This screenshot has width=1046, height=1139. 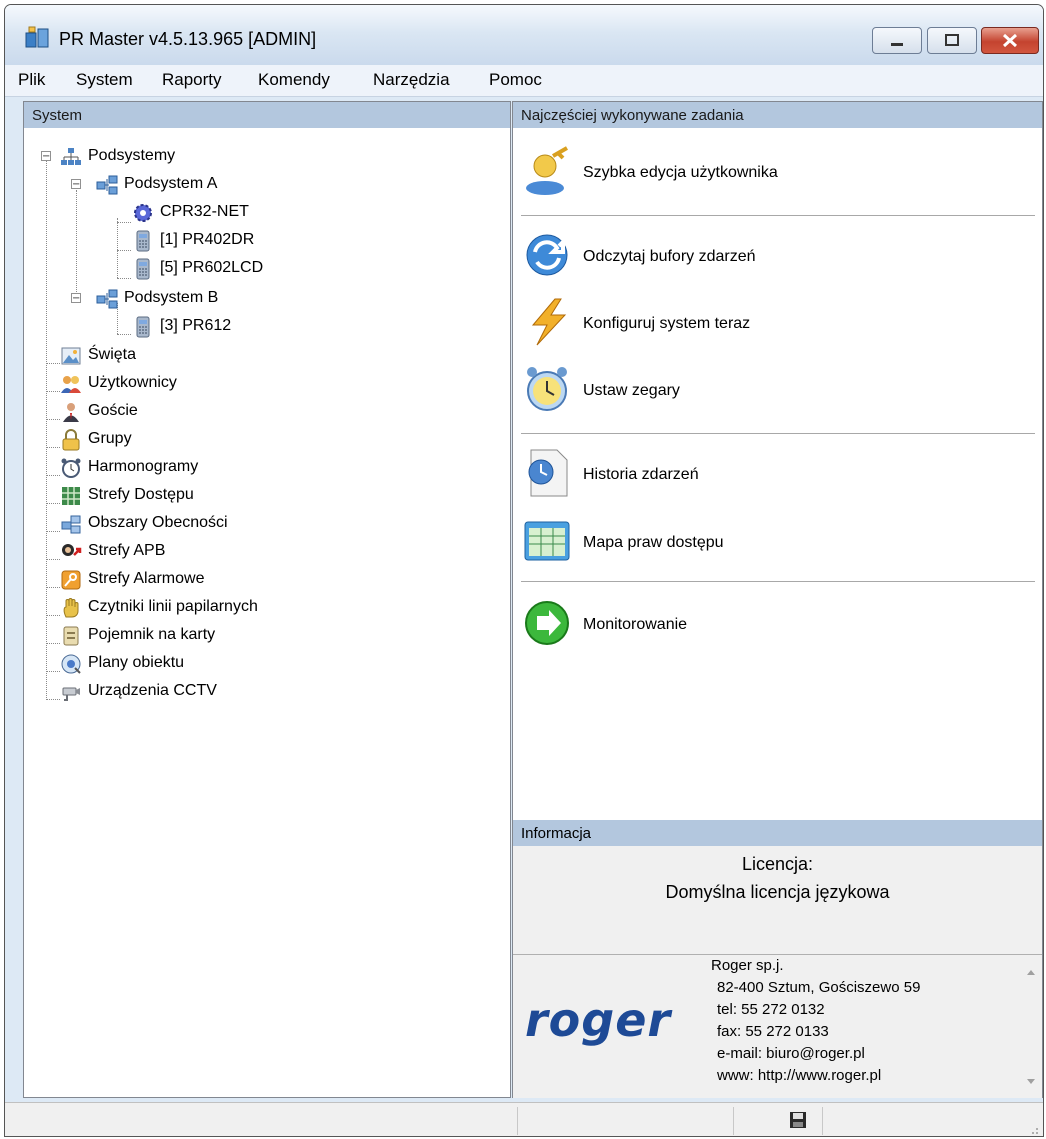 I want to click on tree-label: [1] PR402DR, so click(x=207, y=239).